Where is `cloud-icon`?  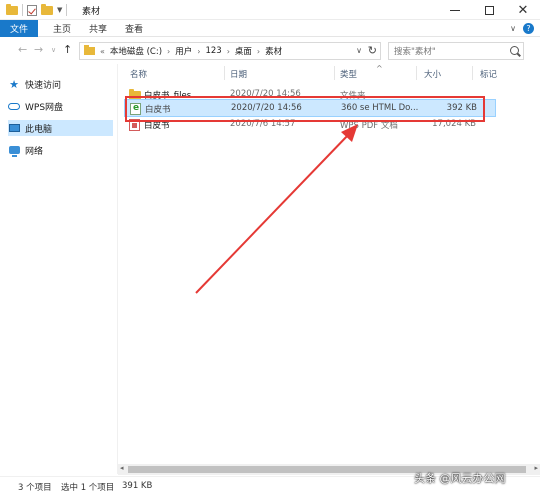 cloud-icon is located at coordinates (14, 106).